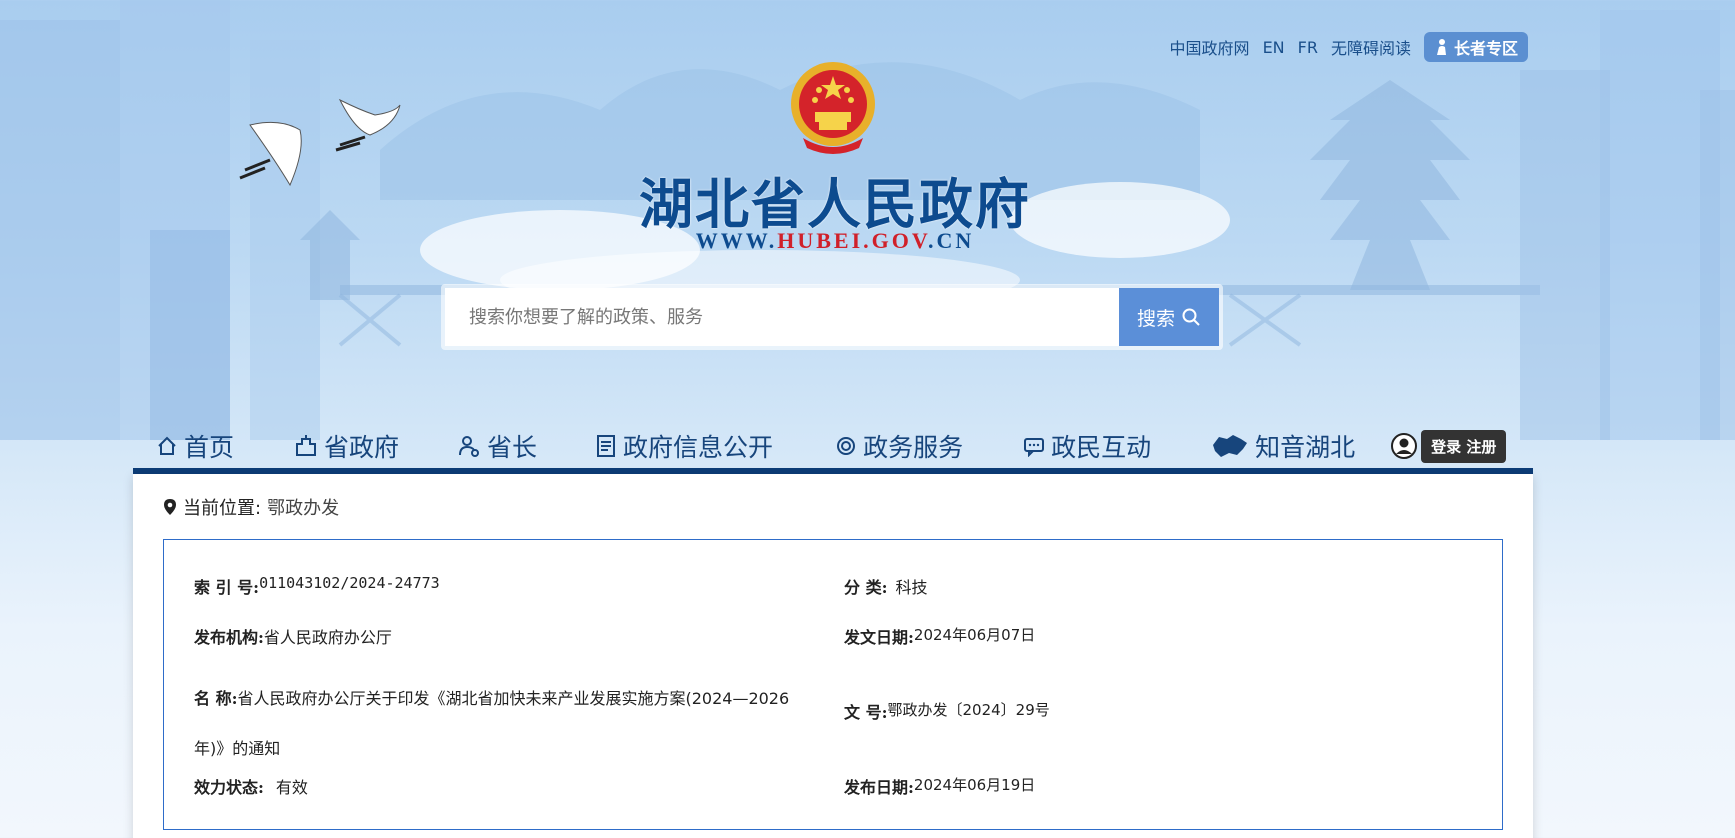 The height and width of the screenshot is (838, 1735). Describe the element at coordinates (1464, 446) in the screenshot. I see `login-register-button: 登录 注册` at that location.